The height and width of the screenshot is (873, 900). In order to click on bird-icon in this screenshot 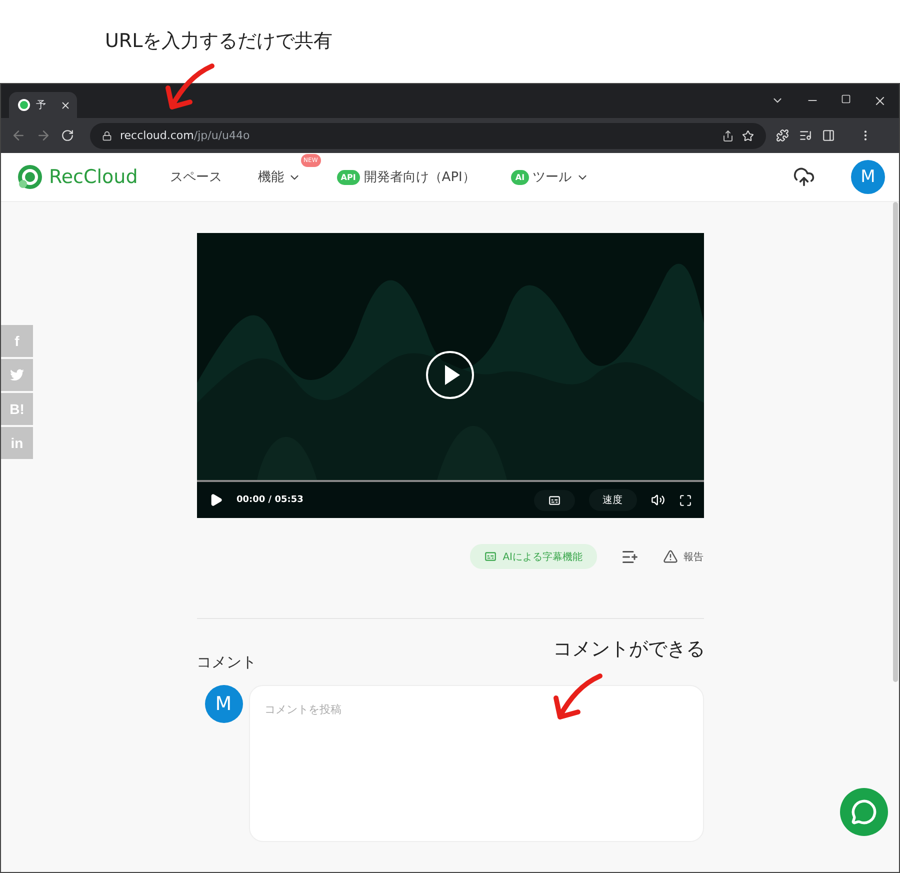, I will do `click(17, 375)`.